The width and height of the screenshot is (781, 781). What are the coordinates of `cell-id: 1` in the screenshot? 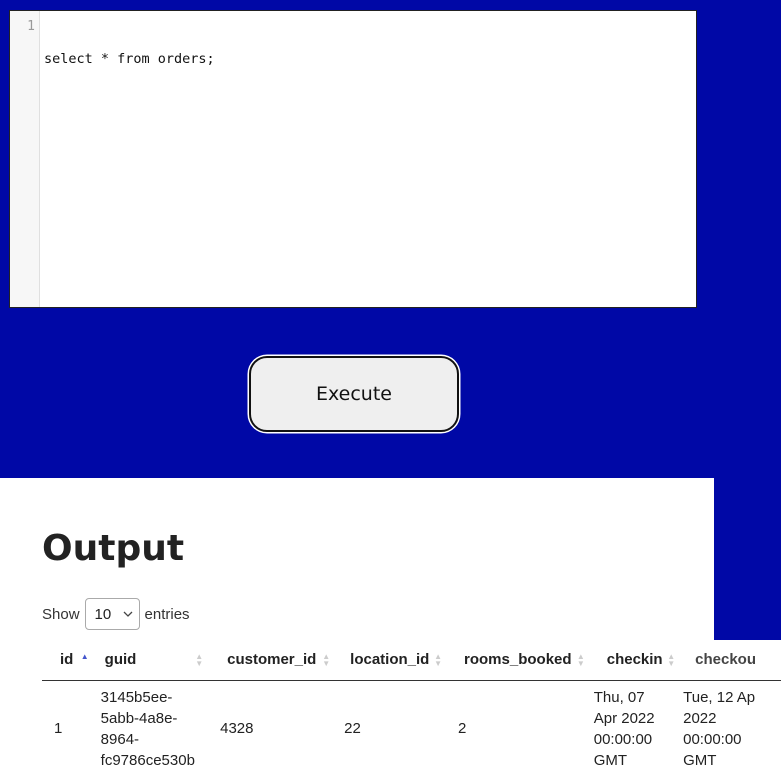 It's located at (58, 728).